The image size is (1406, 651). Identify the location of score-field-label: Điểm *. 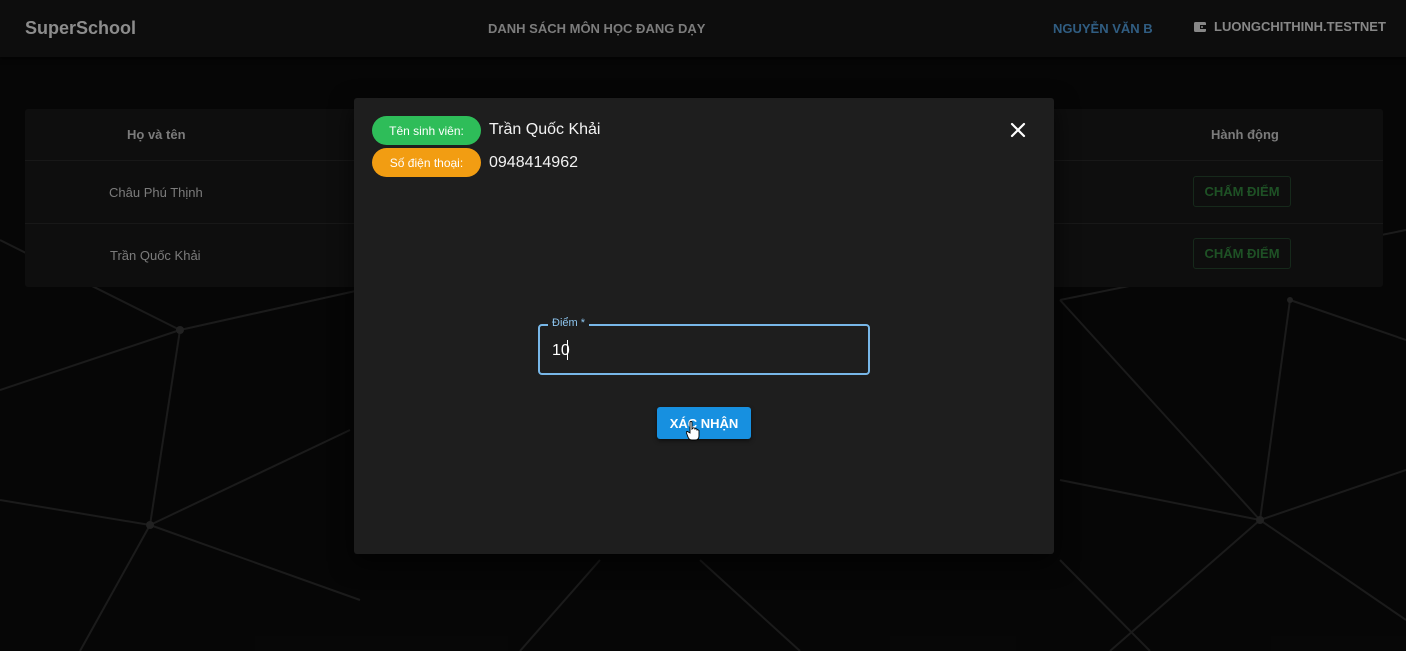
(569, 323).